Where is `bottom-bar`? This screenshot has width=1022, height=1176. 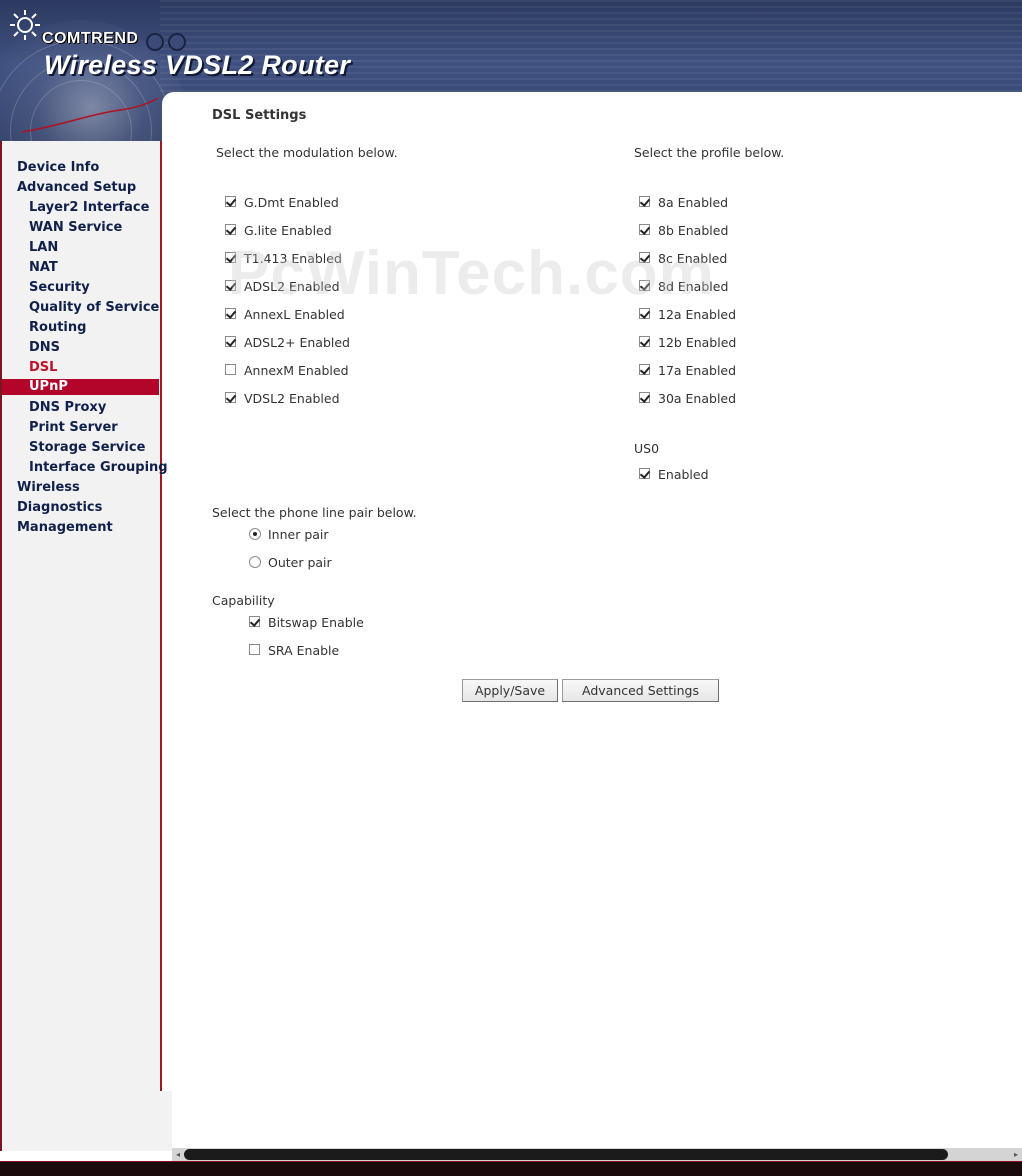 bottom-bar is located at coordinates (511, 1168).